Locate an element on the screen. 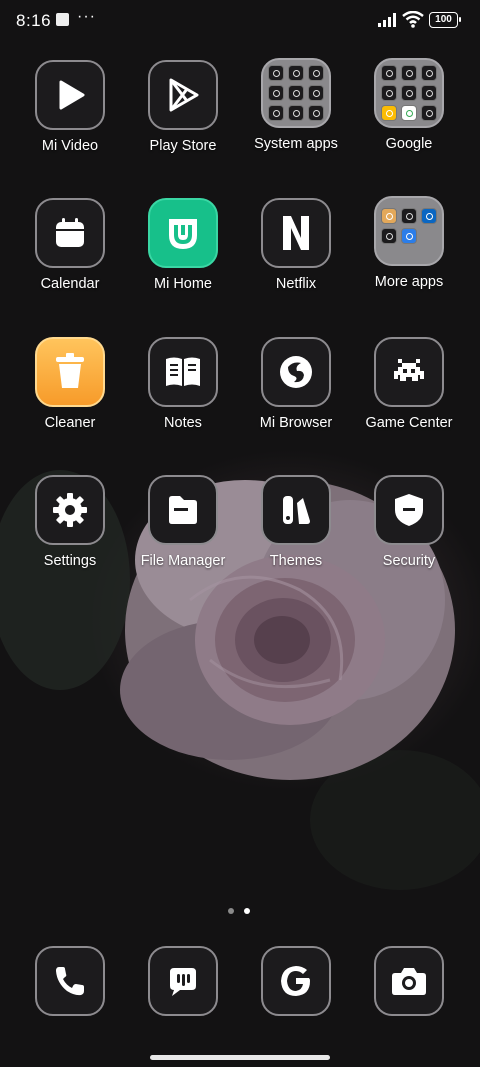  battery-level: 100 is located at coordinates (443, 19).